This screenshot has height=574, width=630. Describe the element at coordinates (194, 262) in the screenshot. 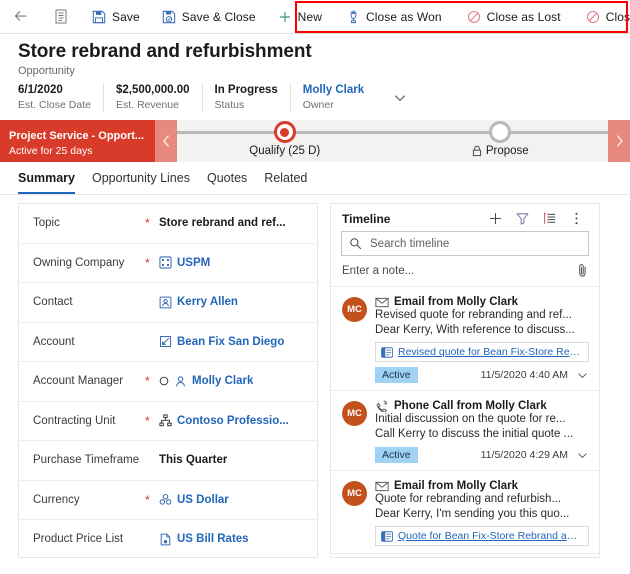

I see `field-value: USPM` at that location.